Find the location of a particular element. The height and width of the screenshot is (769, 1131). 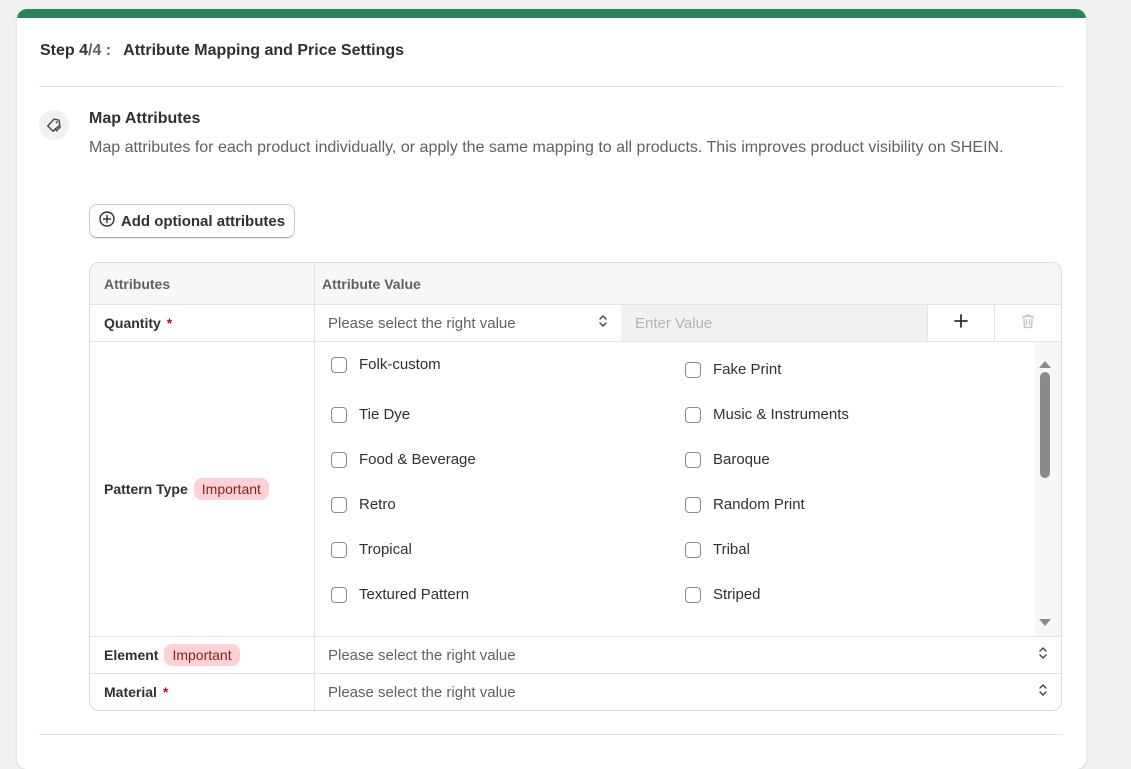

option-label: Fake Print is located at coordinates (747, 369).